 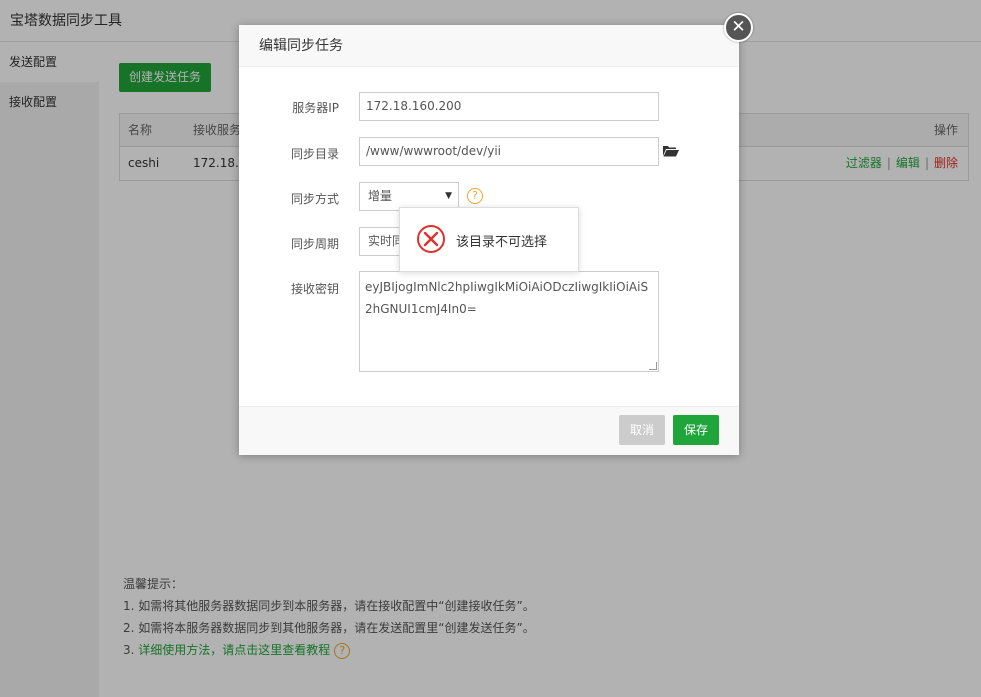 I want to click on dialog-footer: 取消 保存, so click(x=489, y=430).